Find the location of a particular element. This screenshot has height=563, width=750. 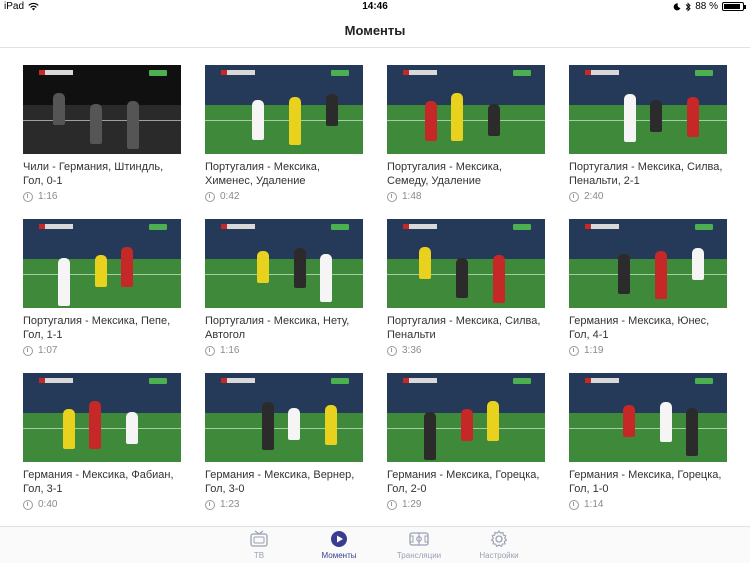

moment-card: Германия - Мексика, Вернер, Гол, 3-0 1:23 is located at coordinates (284, 450).